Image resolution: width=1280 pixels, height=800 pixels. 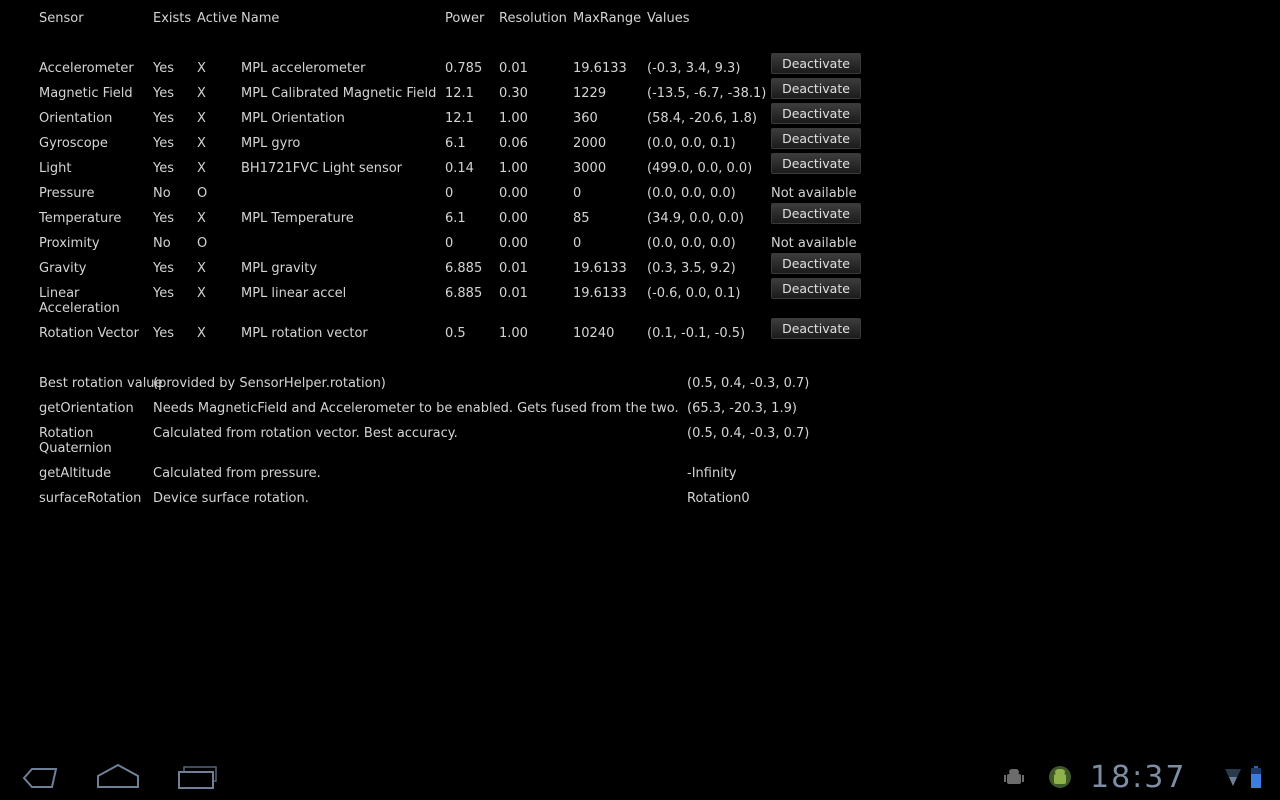 I want to click on sensor-values: (-13.5, -6.7, -38.1), so click(x=707, y=93).